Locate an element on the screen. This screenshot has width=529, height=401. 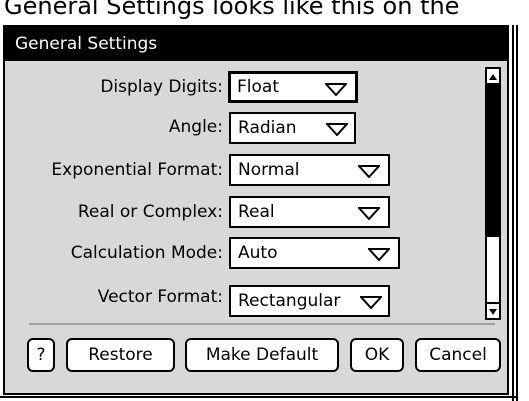
scroll-thumb is located at coordinates (493, 161).